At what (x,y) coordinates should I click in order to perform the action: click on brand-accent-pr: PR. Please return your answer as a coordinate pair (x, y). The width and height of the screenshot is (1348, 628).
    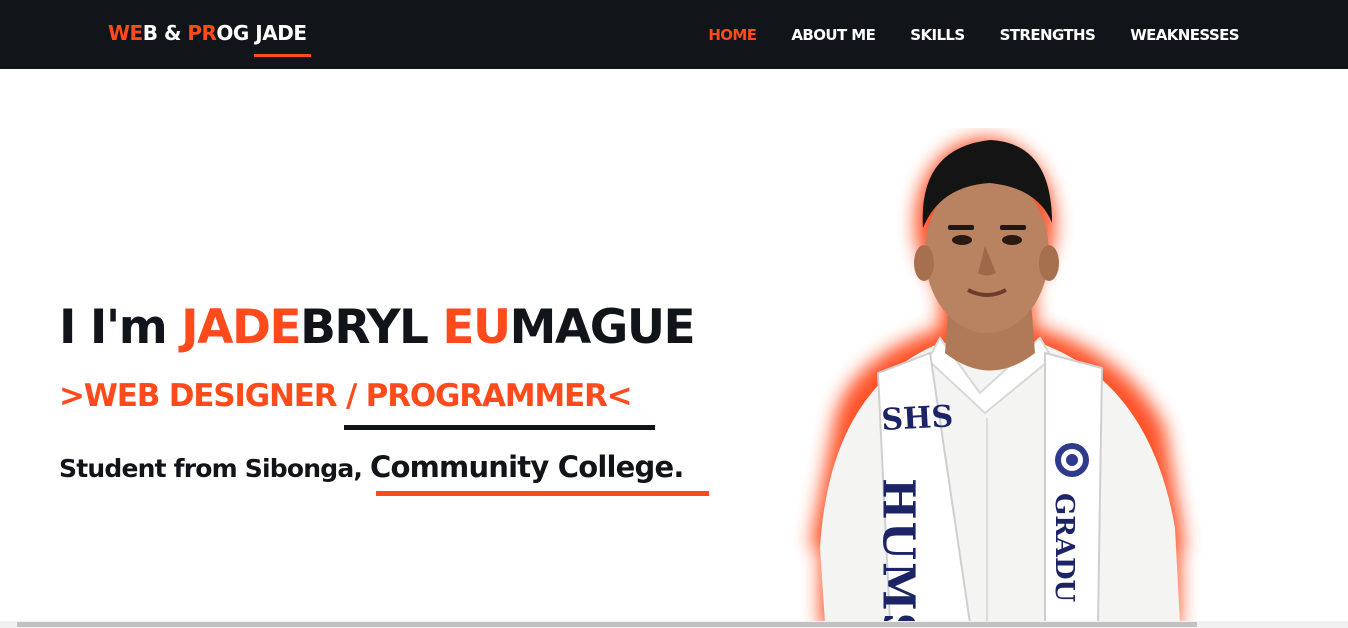
    Looking at the image, I should click on (202, 33).